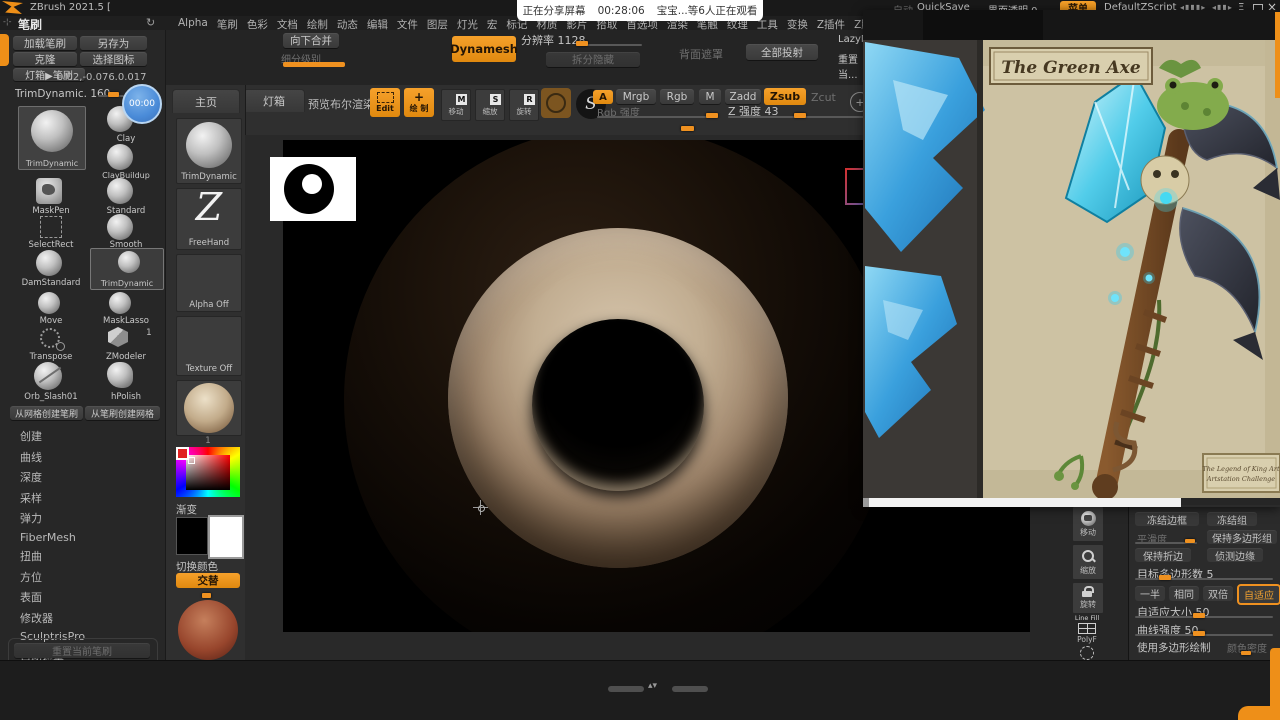 This screenshot has width=1280, height=720. What do you see at coordinates (593, 59) in the screenshot?
I see `split-hidden-button: 拆分隐藏` at bounding box center [593, 59].